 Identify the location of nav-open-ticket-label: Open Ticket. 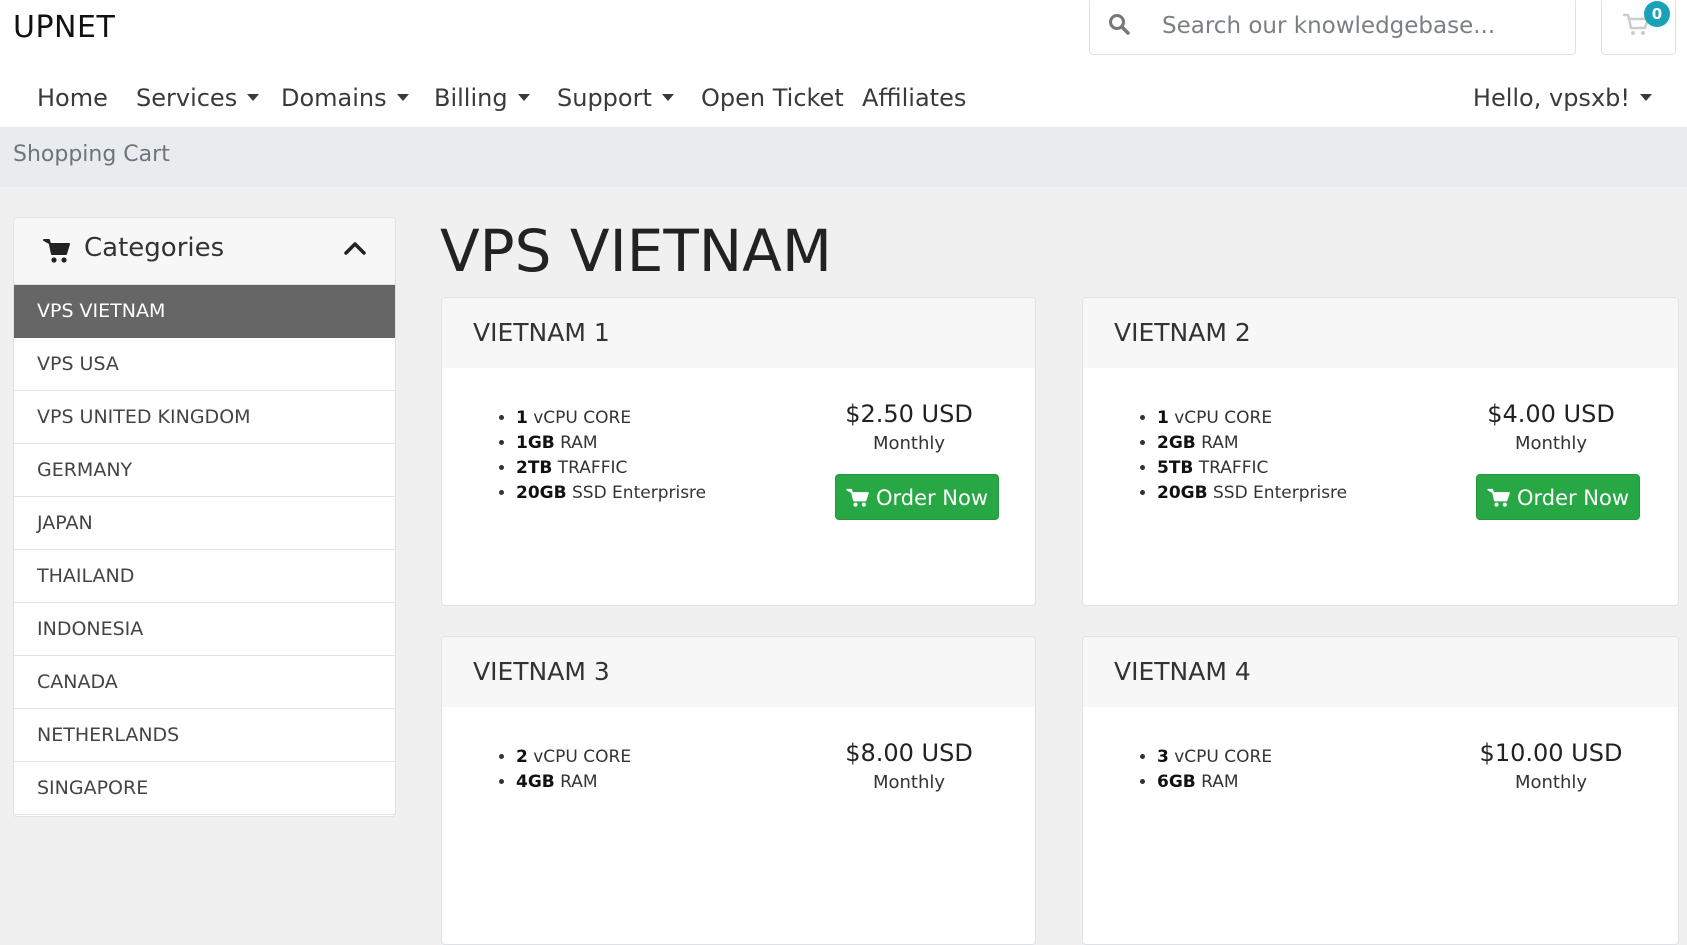
(772, 98).